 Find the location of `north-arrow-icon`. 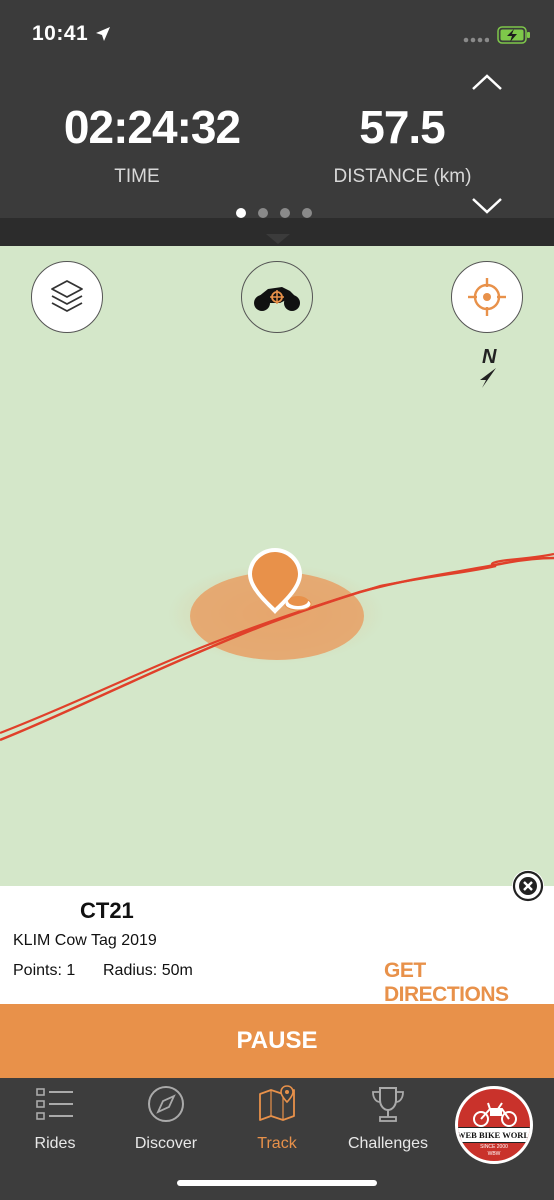

north-arrow-icon is located at coordinates (488, 378).